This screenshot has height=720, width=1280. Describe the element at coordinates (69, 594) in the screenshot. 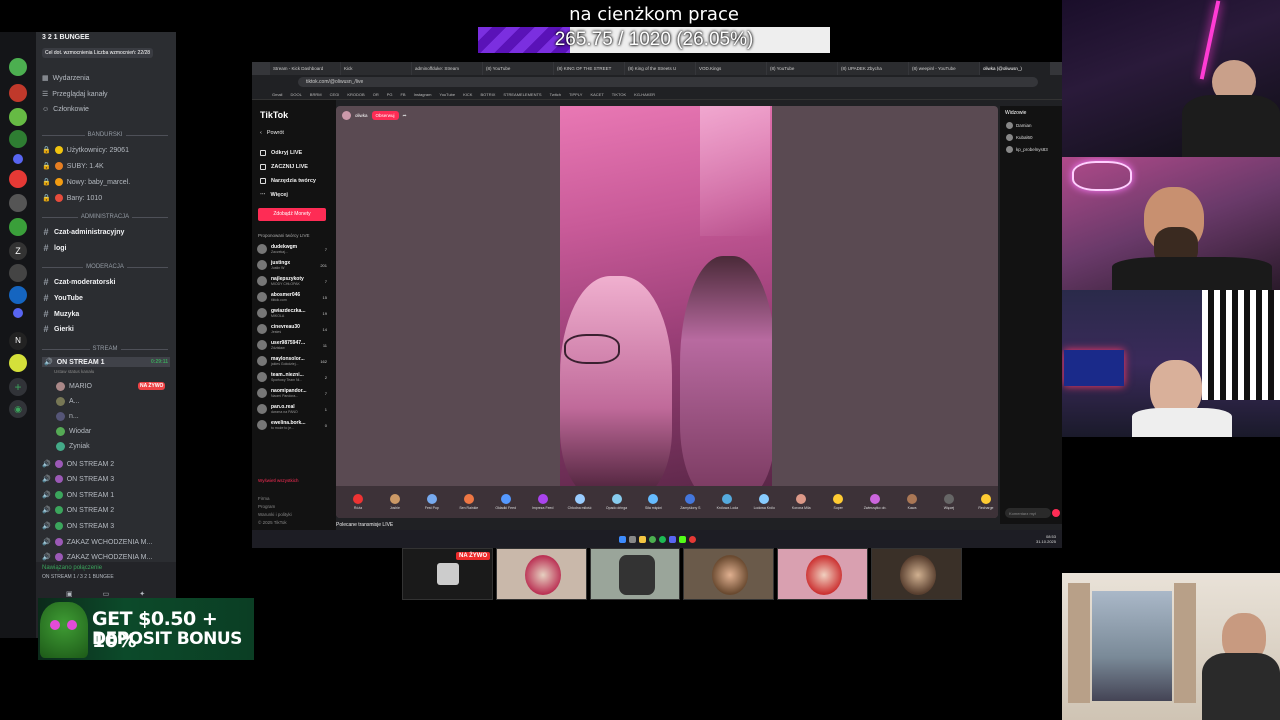

I see `camera-icon: ▣` at that location.